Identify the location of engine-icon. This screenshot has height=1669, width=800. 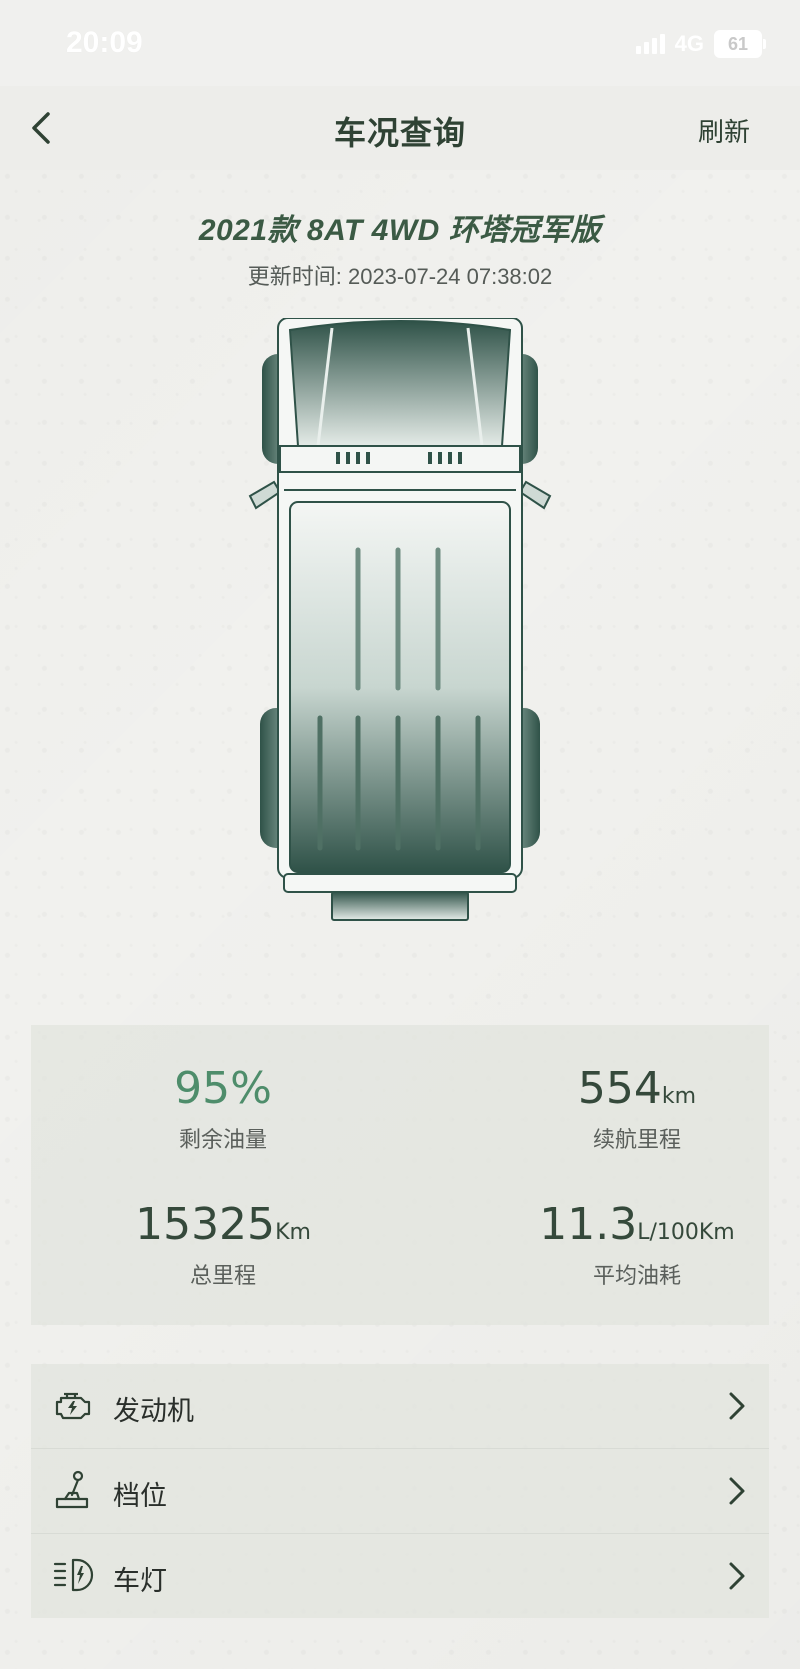
(73, 1406).